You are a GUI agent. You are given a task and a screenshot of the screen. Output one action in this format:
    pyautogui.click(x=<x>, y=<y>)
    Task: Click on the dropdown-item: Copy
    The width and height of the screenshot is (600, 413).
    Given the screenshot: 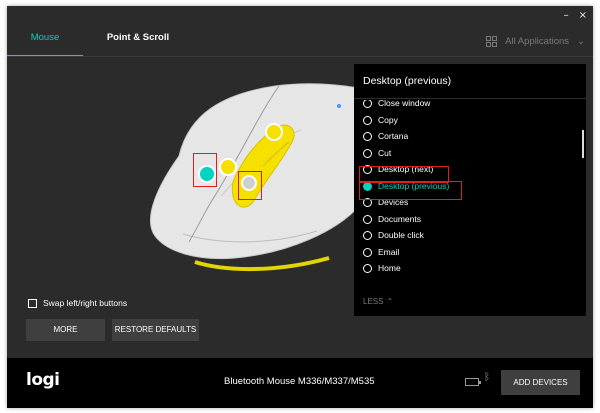 What is the action you would take?
    pyautogui.click(x=380, y=120)
    